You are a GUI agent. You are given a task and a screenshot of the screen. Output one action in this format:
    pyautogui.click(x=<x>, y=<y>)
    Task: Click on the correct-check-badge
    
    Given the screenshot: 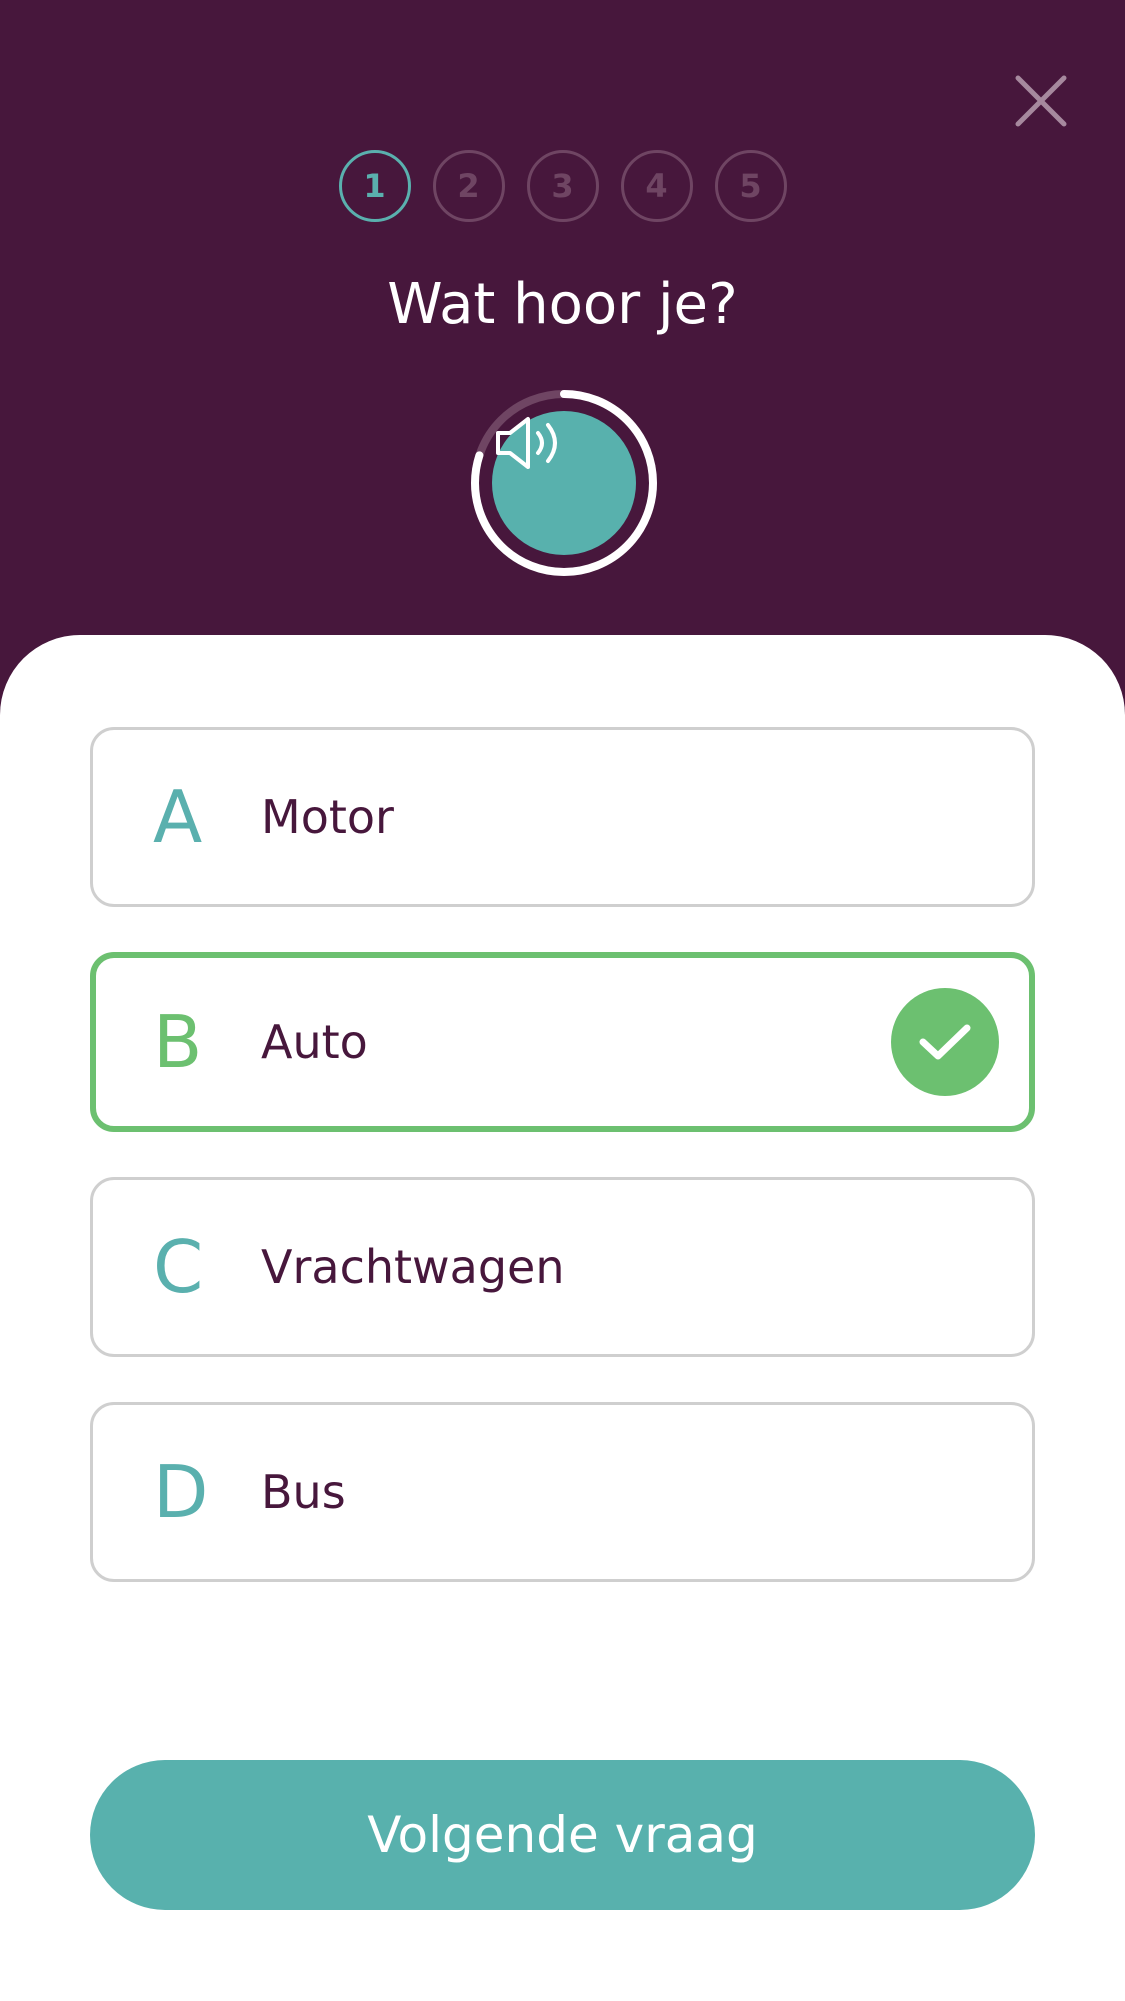 What is the action you would take?
    pyautogui.click(x=945, y=1042)
    